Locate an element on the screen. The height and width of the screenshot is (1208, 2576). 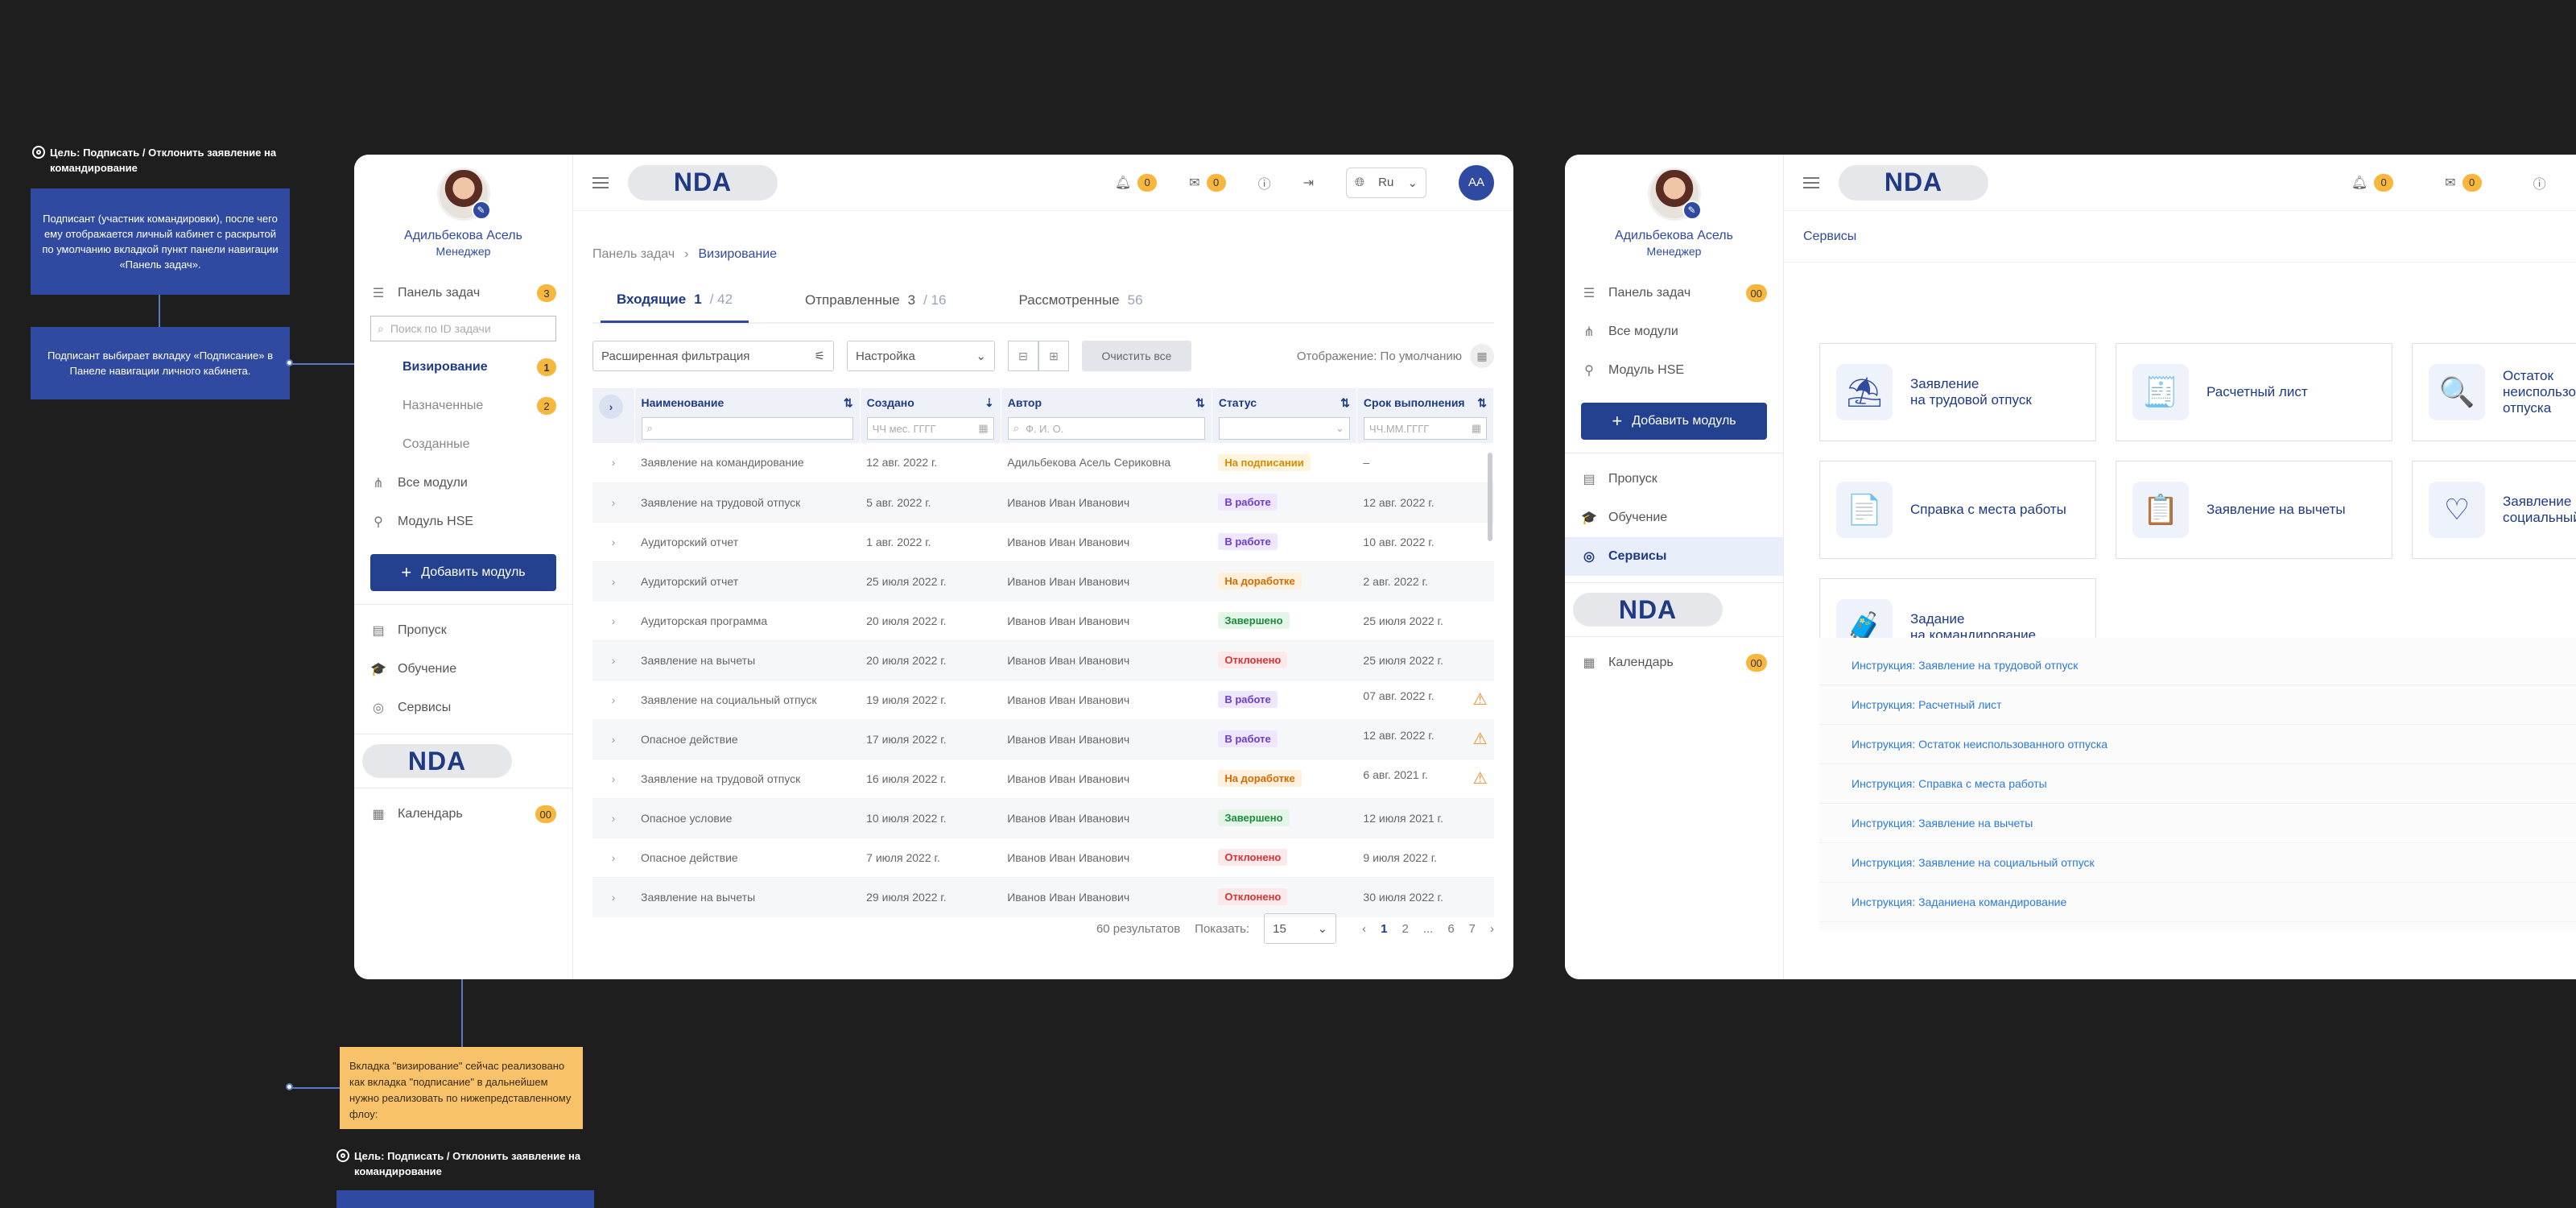
language-select: 🌐︎ Ru ⌄ is located at coordinates (1386, 182).